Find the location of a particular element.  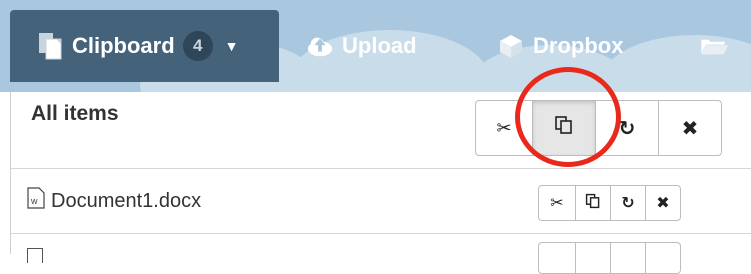

move-button: ↻ is located at coordinates (628, 203).